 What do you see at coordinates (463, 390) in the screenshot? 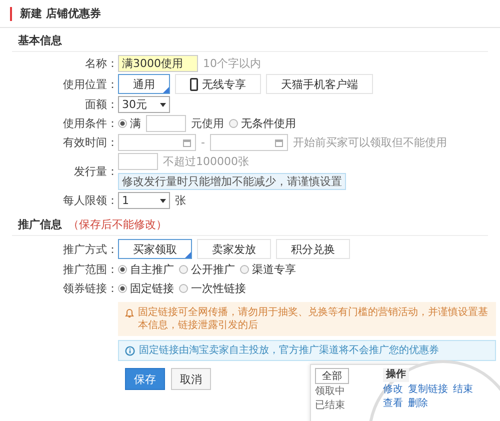
I see `action-link: 结束` at bounding box center [463, 390].